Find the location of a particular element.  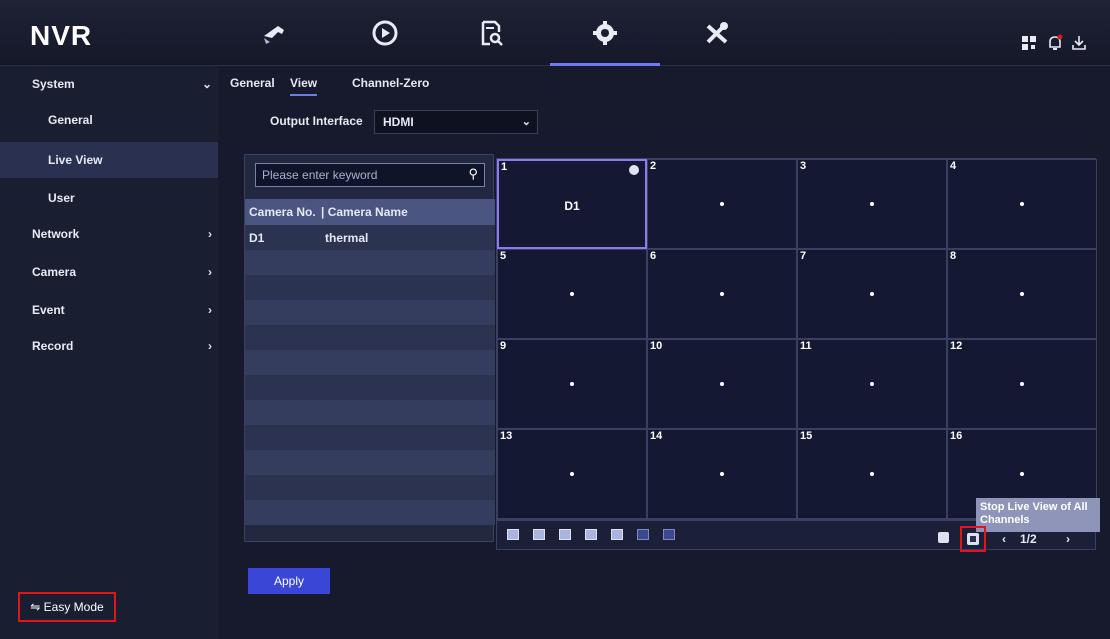

layout-16-icon is located at coordinates (617, 534).